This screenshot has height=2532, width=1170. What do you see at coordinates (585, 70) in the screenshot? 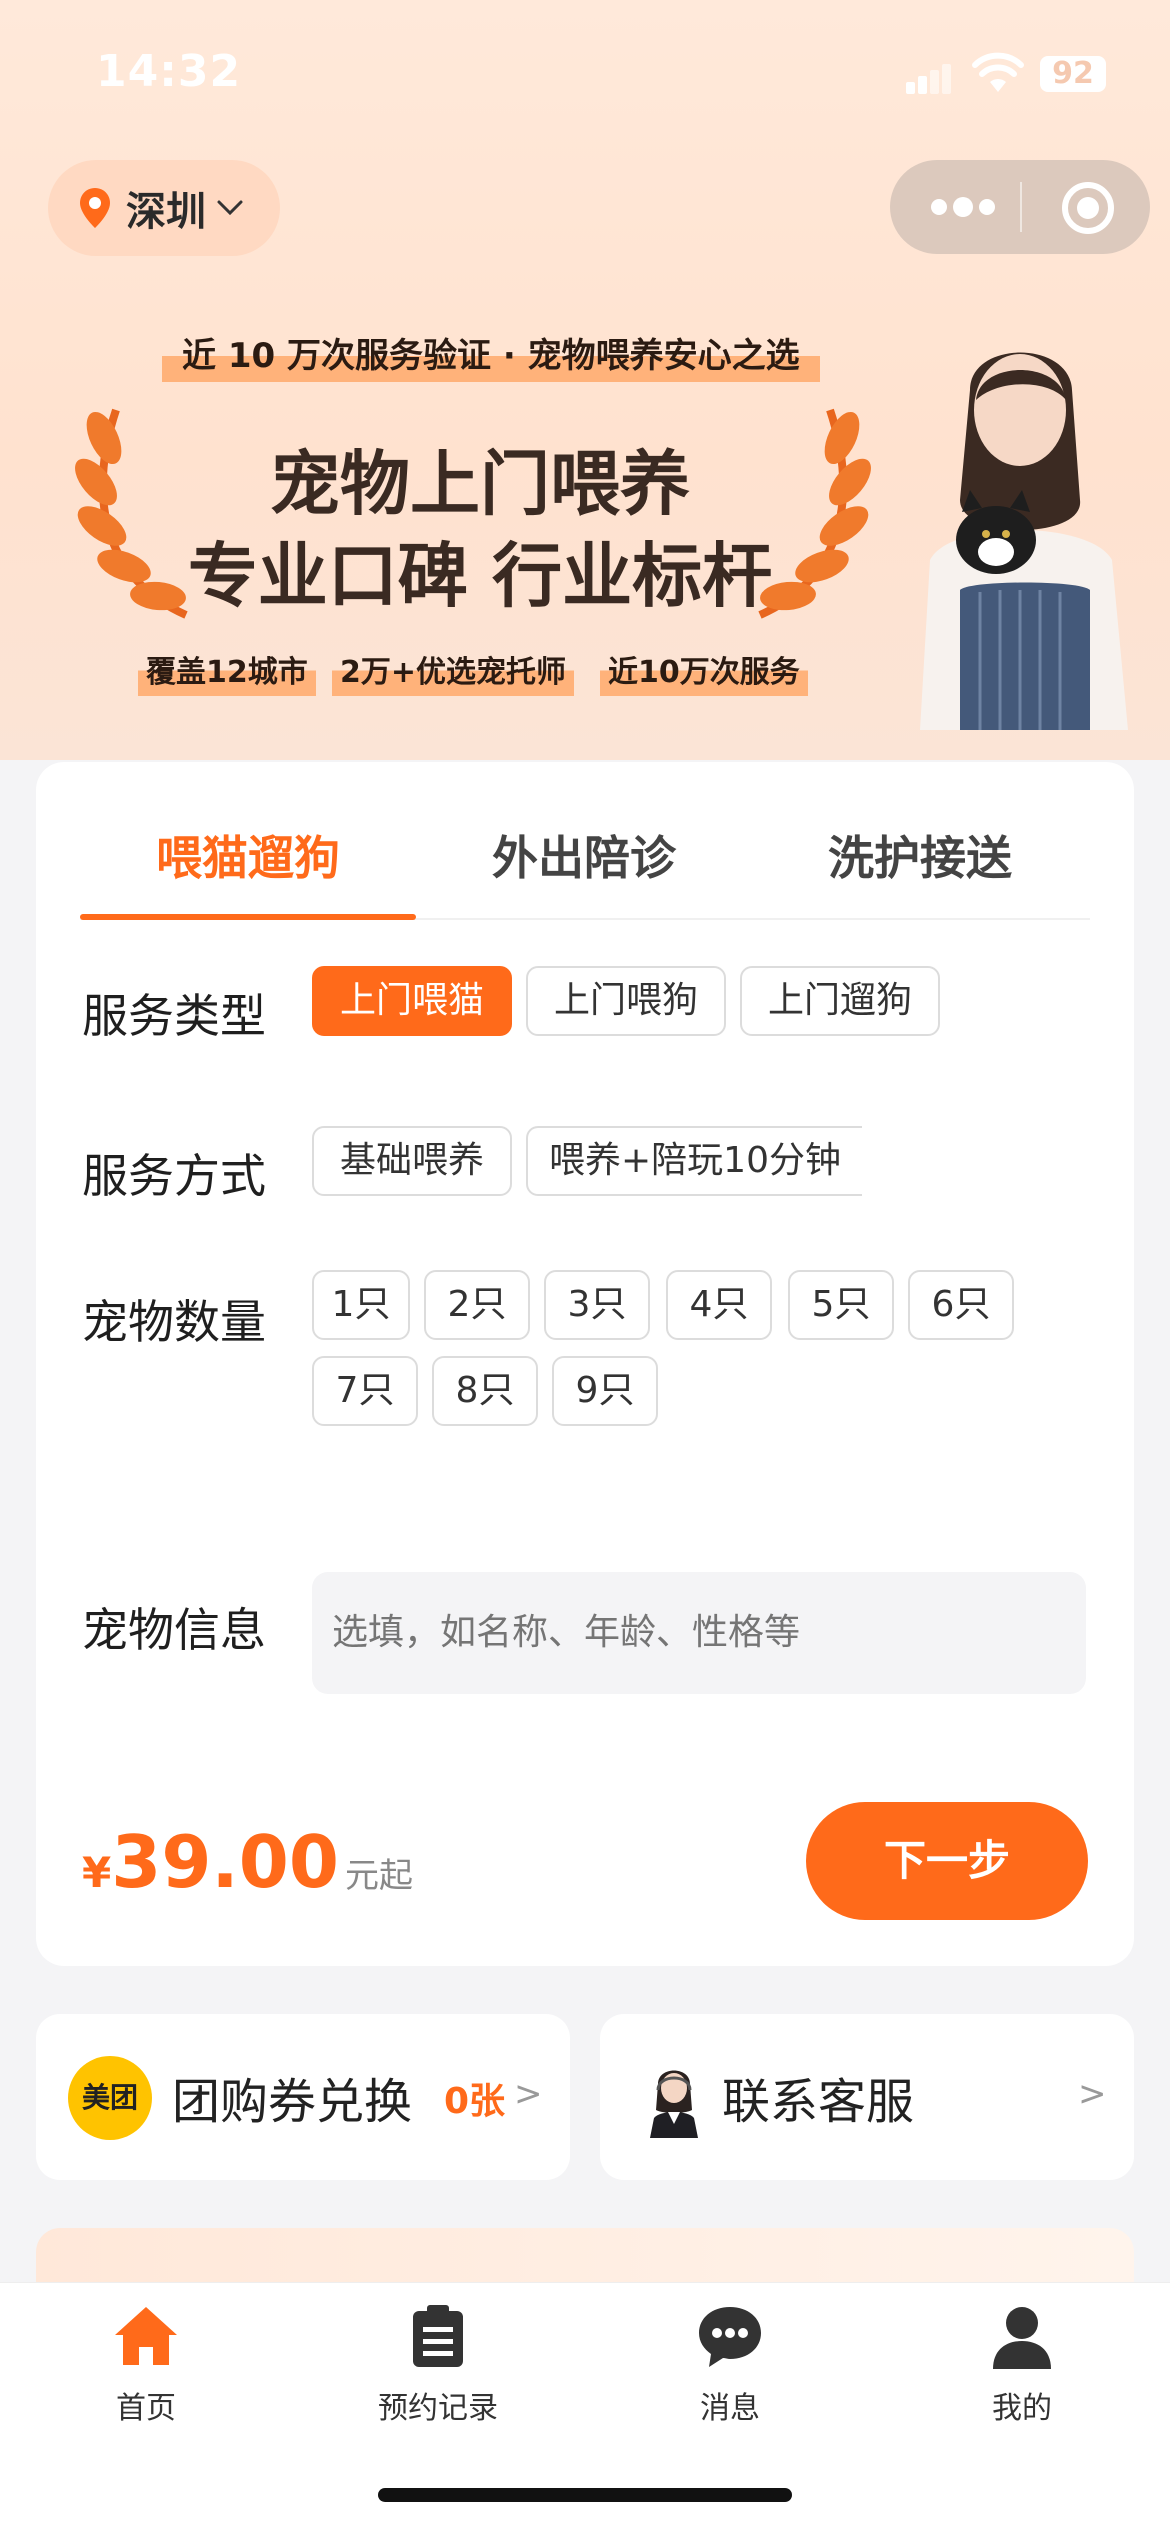
I see `status-bar: 14:32 92` at bounding box center [585, 70].